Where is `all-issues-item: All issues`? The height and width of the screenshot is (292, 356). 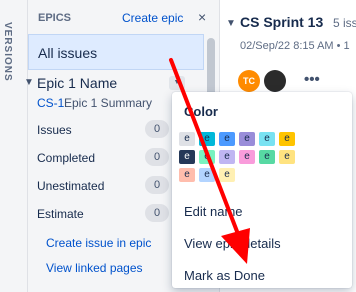 all-issues-item: All issues is located at coordinates (116, 52).